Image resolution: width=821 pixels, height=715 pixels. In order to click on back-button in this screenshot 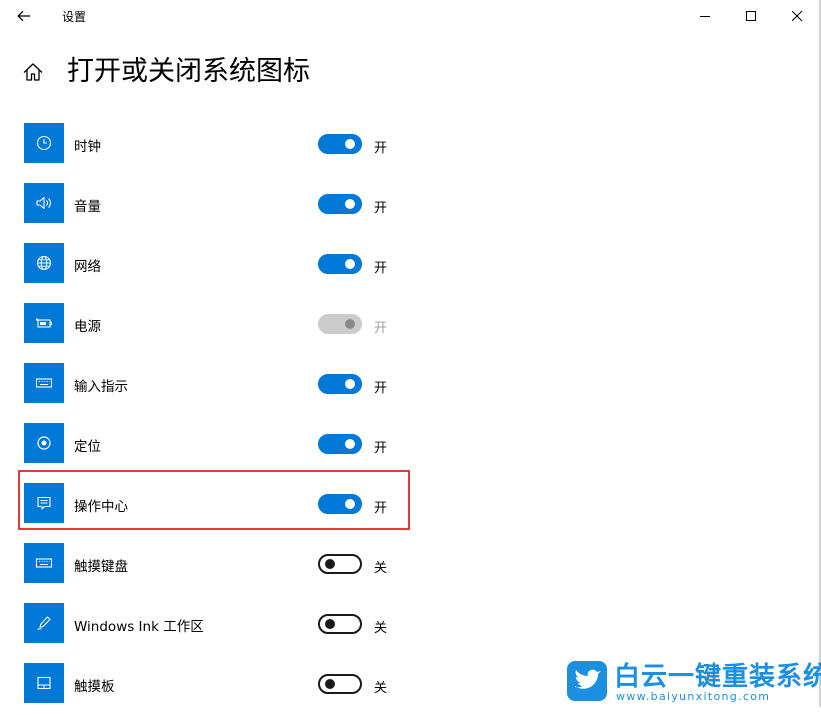, I will do `click(24, 16)`.